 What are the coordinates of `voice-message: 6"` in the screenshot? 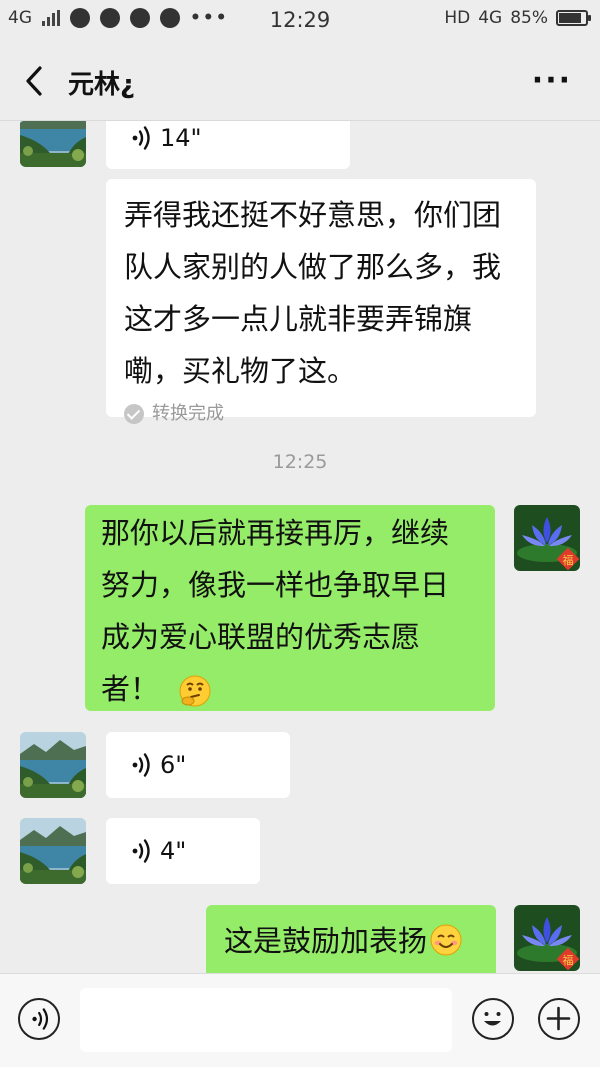 It's located at (198, 765).